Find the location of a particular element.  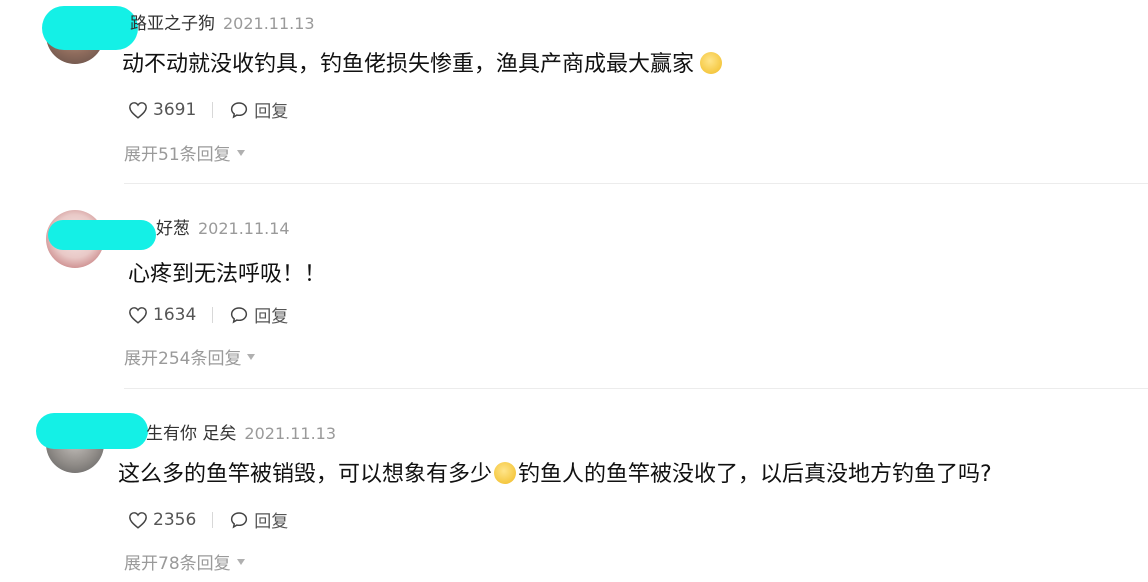

expand-replies-label: 展开51条回复 is located at coordinates (177, 155).